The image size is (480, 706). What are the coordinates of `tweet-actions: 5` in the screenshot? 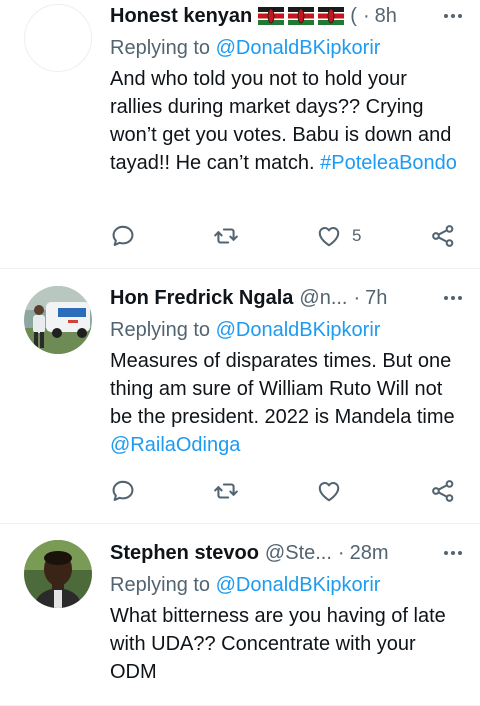 It's located at (285, 236).